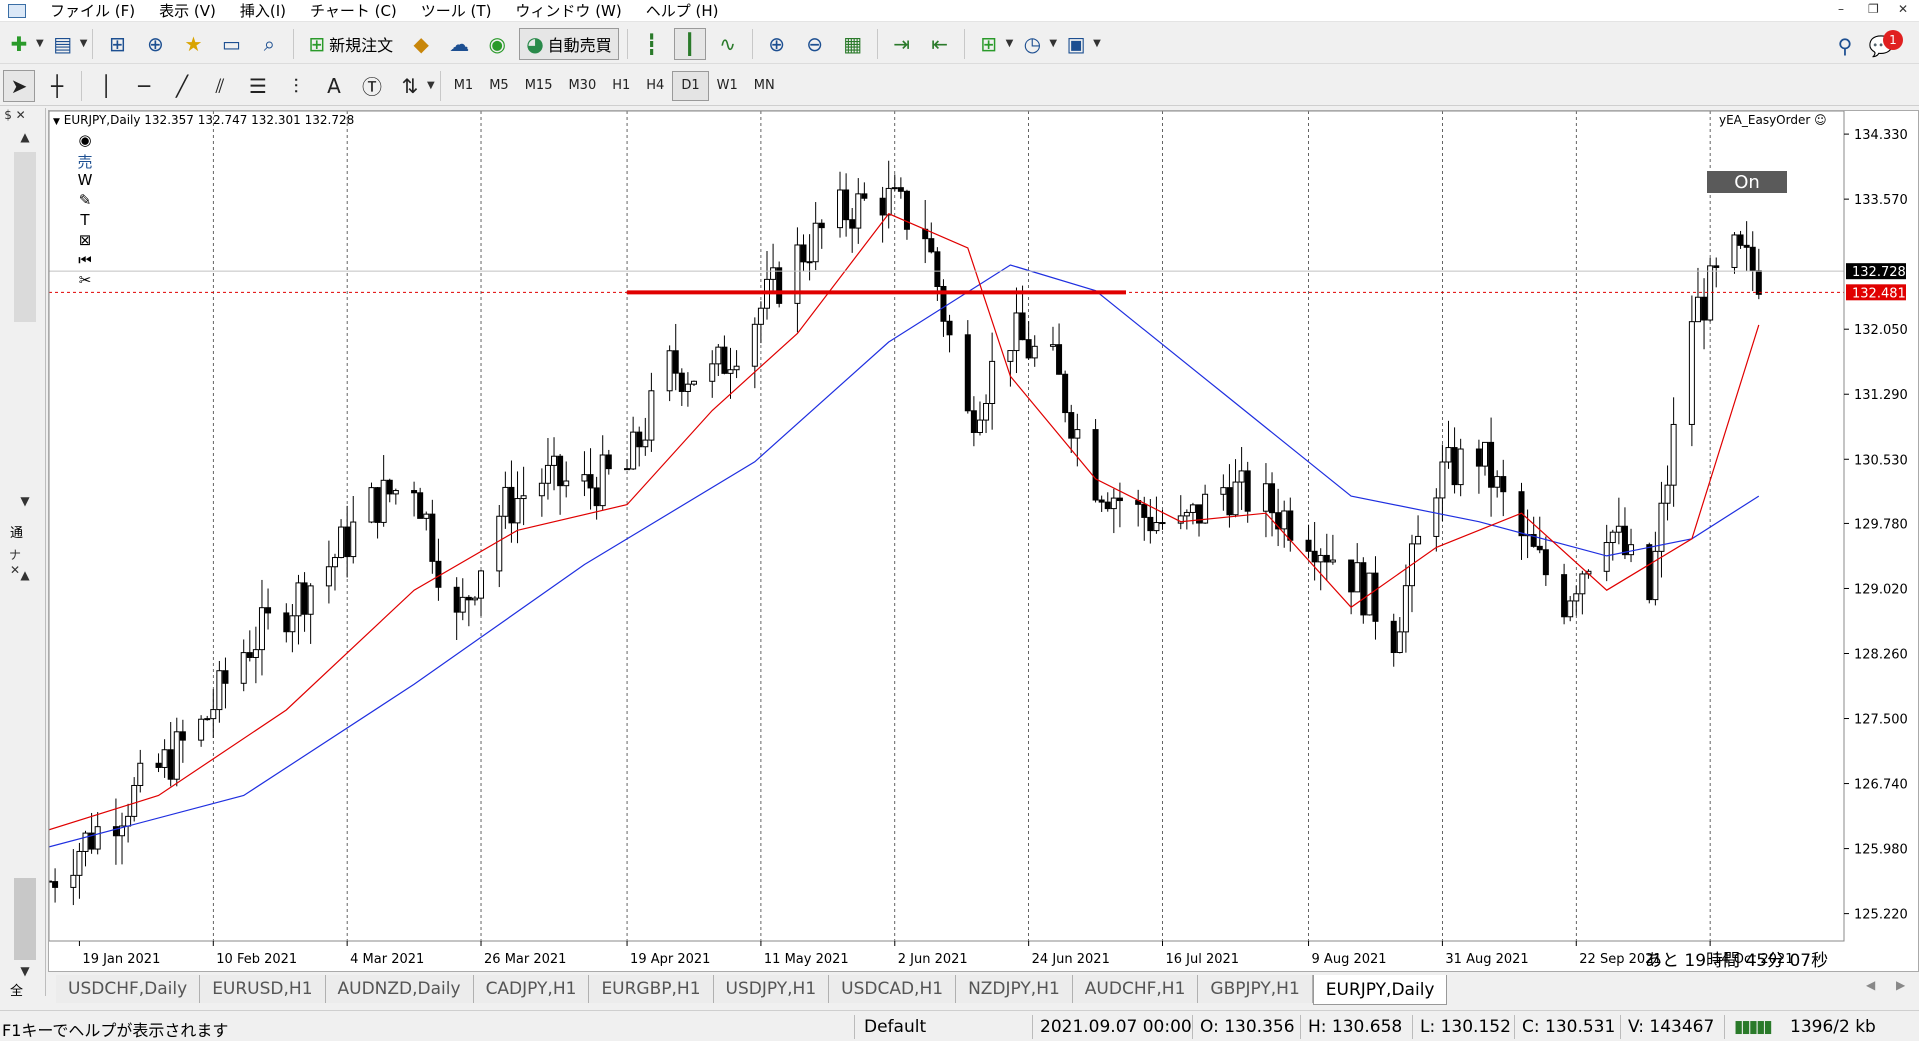  Describe the element at coordinates (456, 10) in the screenshot. I see `menu-tools: ツール (T)` at that location.